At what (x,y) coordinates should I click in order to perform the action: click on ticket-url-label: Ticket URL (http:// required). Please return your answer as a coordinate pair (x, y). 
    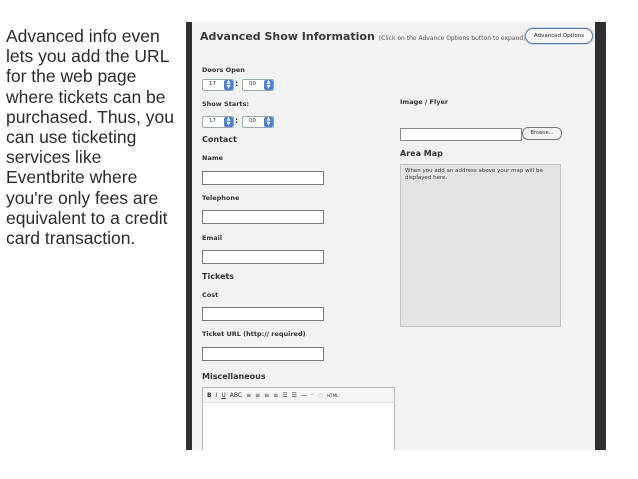
    Looking at the image, I should click on (254, 334).